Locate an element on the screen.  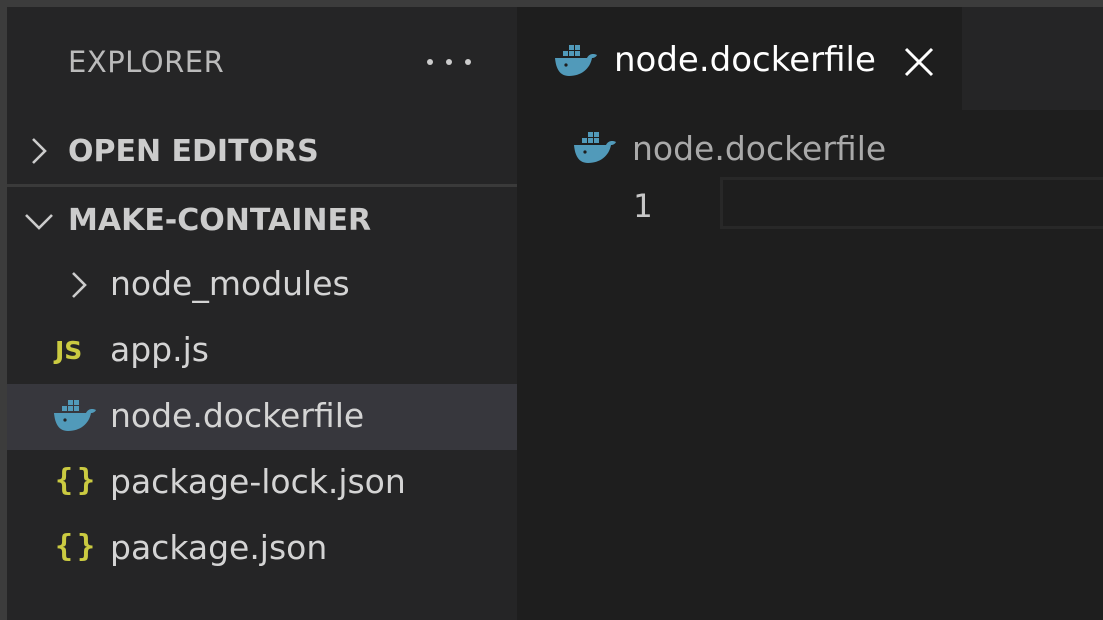
folder-section: MAKE-CONTAINER is located at coordinates (262, 219).